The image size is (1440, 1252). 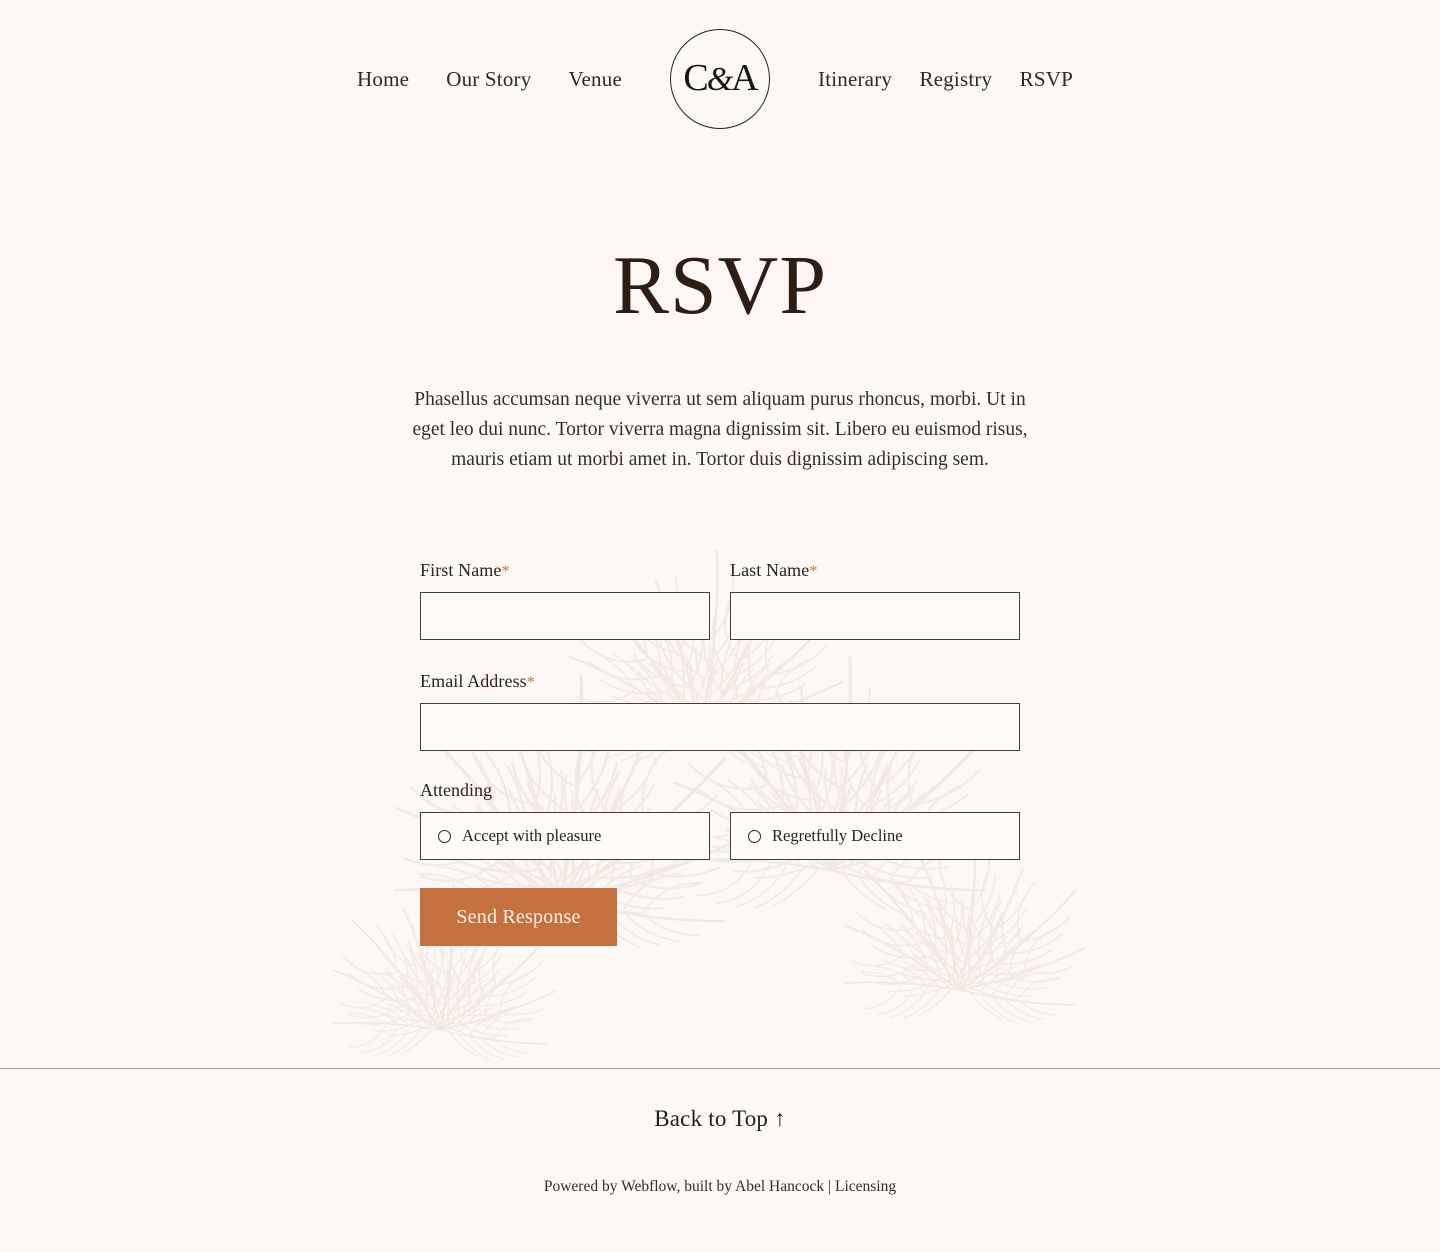 What do you see at coordinates (720, 285) in the screenshot?
I see `page-title: RSVP` at bounding box center [720, 285].